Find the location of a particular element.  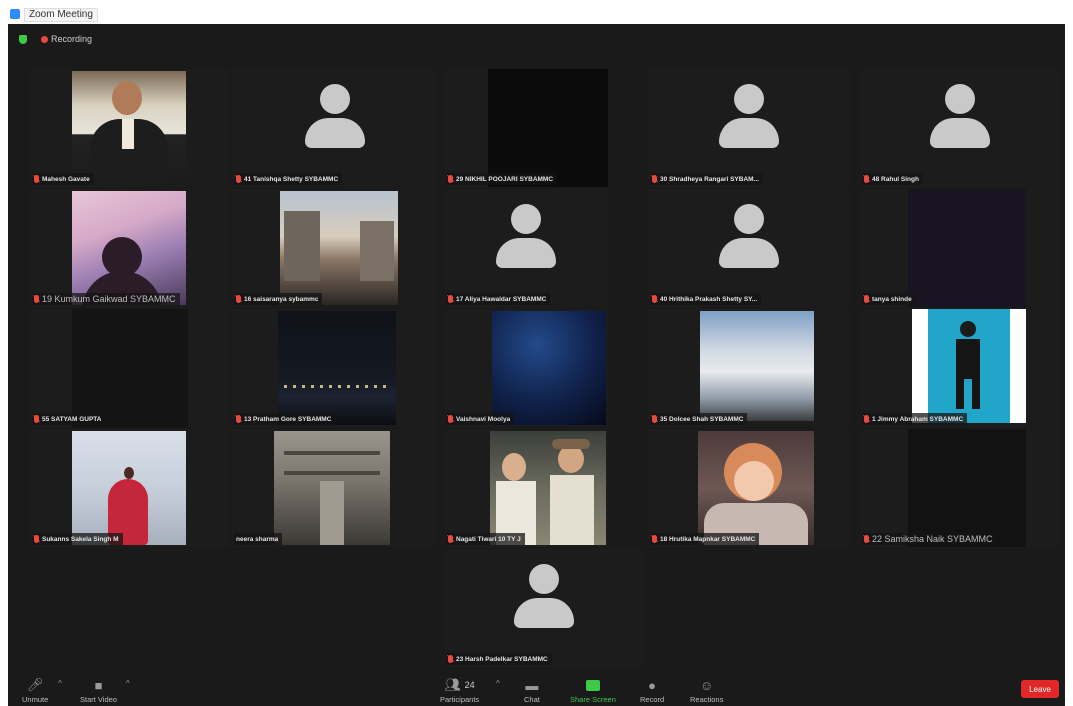

participant-tile: 29 NIKHIL POOJARI SYBAMMC is located at coordinates (526, 128).